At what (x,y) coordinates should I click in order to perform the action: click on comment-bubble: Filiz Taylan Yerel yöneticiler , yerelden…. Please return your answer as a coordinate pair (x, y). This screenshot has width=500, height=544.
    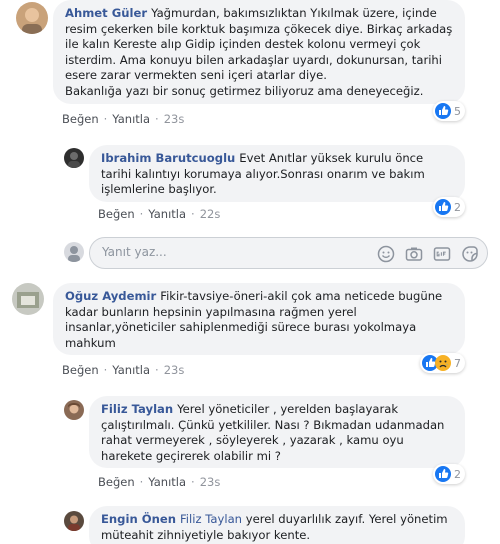
    Looking at the image, I should click on (277, 432).